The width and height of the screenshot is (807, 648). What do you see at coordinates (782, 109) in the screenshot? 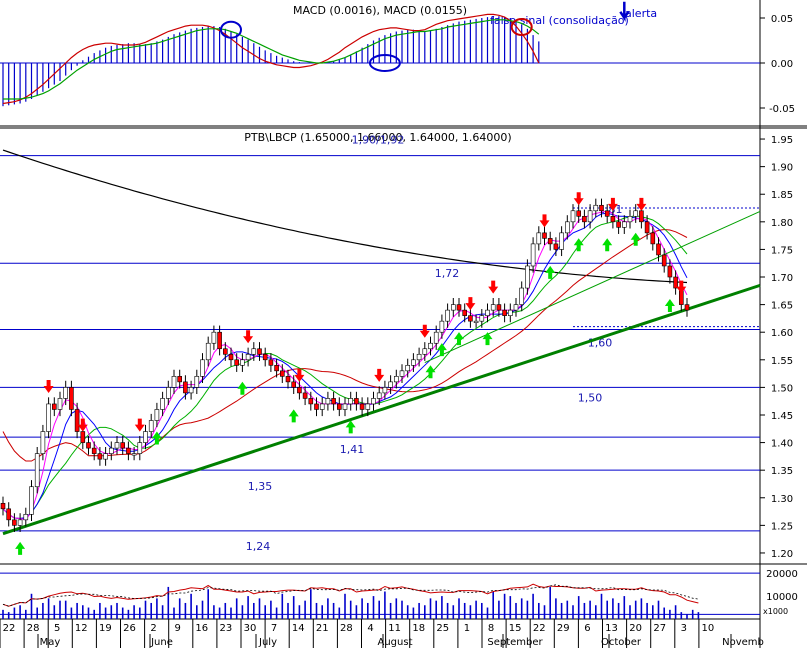
I see `macd-y-tick-label: -0.05` at bounding box center [782, 109].